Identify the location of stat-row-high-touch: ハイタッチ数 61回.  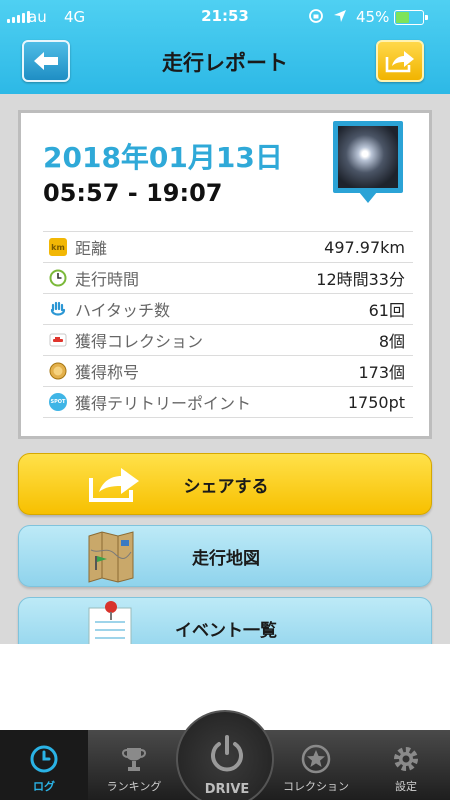
(228, 309).